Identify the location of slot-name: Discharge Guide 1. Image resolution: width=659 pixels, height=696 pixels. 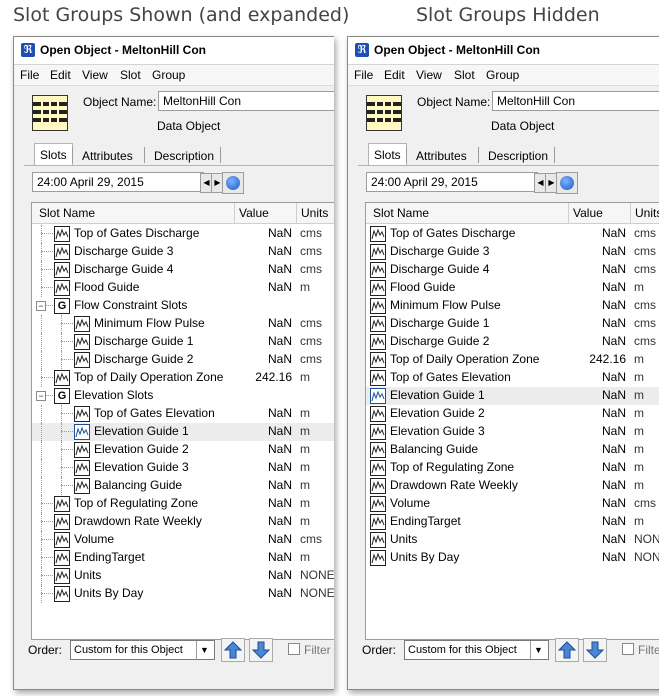
(144, 341).